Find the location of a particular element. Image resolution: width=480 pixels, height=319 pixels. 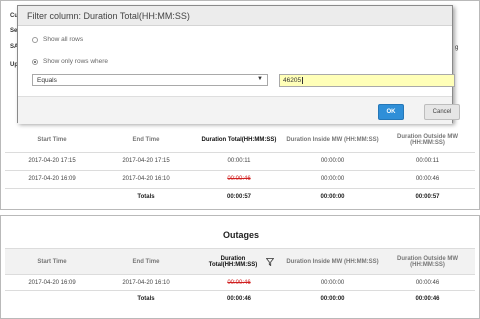

operator-value: Equals is located at coordinates (47, 80).